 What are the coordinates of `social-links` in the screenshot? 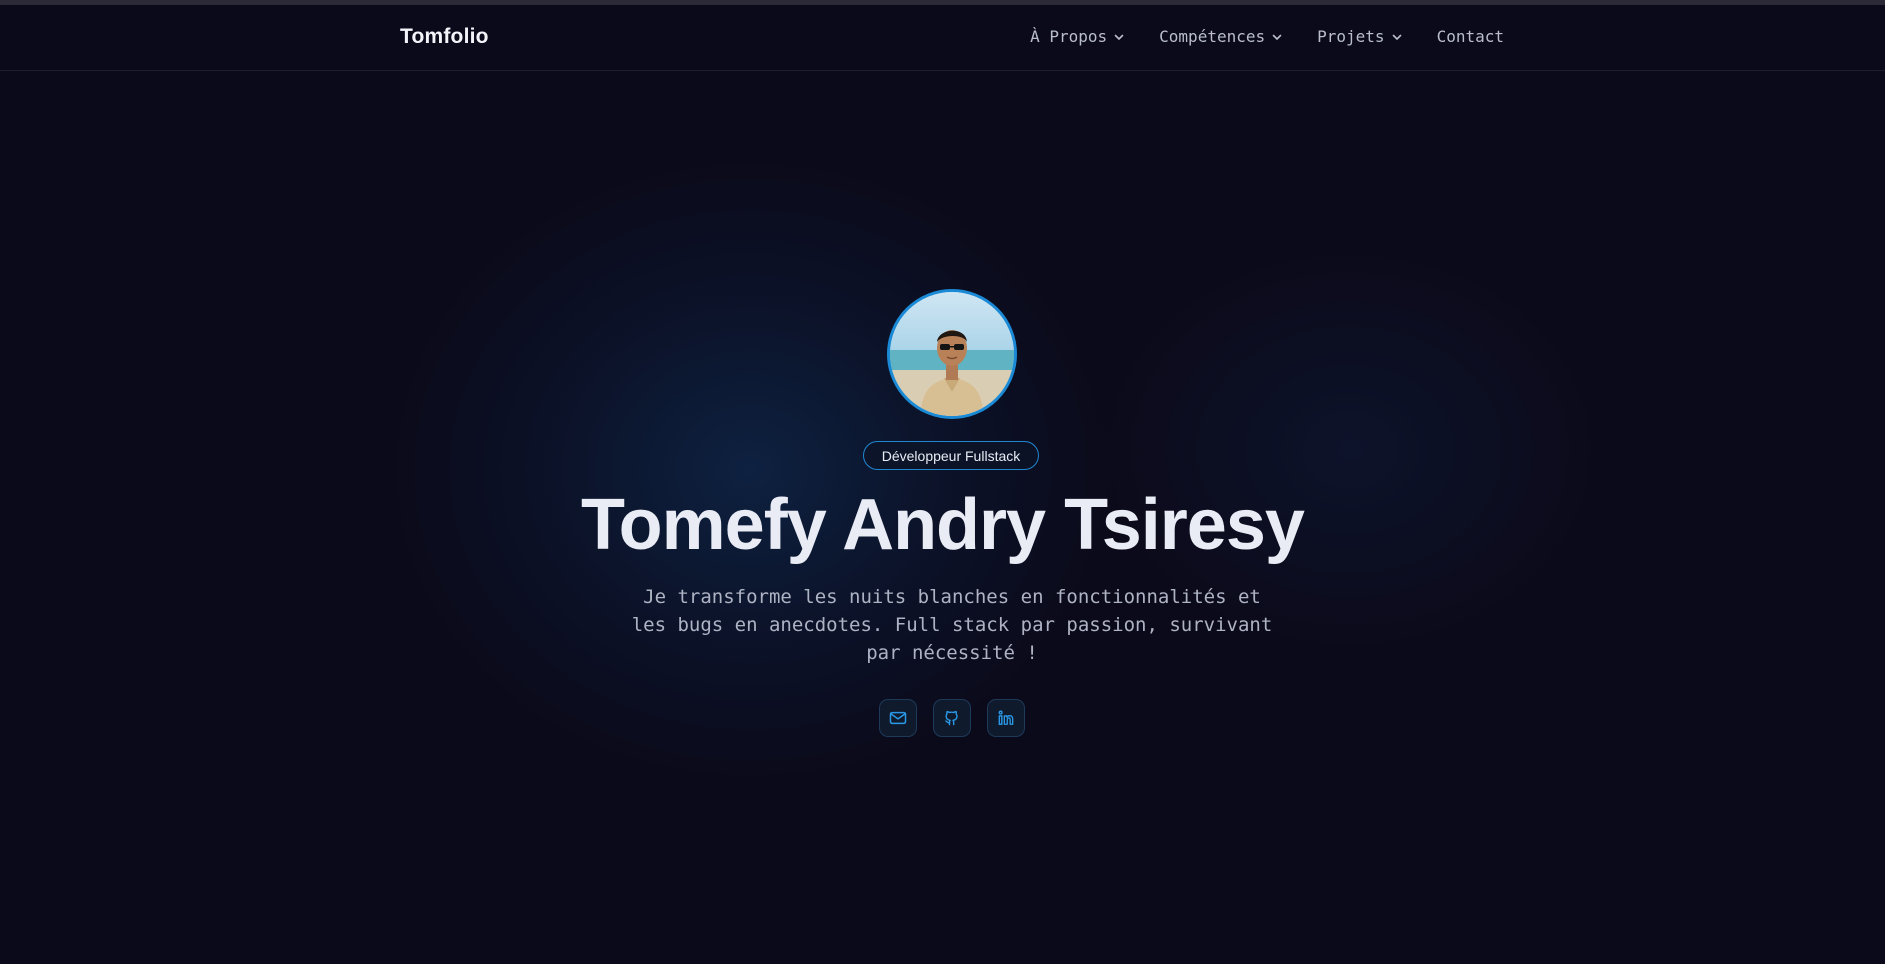 It's located at (952, 718).